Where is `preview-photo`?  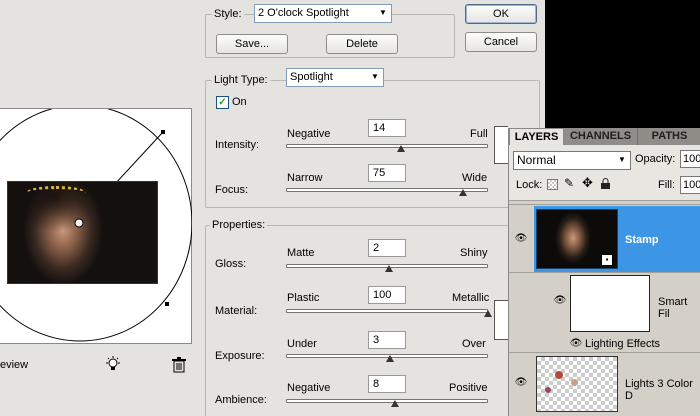
preview-photo is located at coordinates (82, 232).